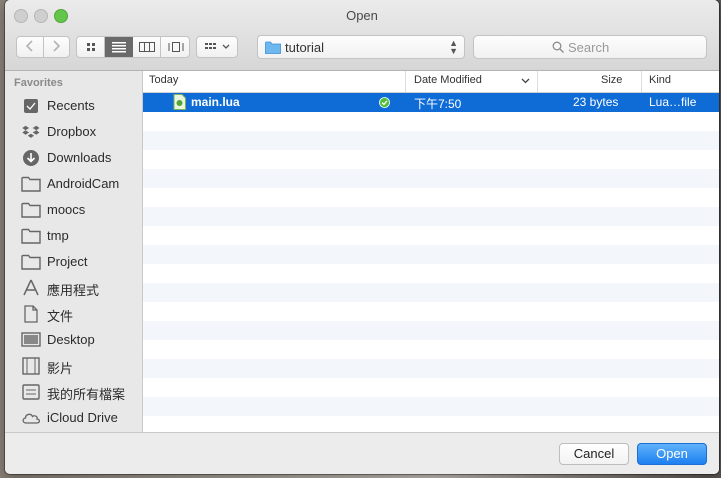  I want to click on sidebar-item-applications: 應用程式, so click(73, 288).